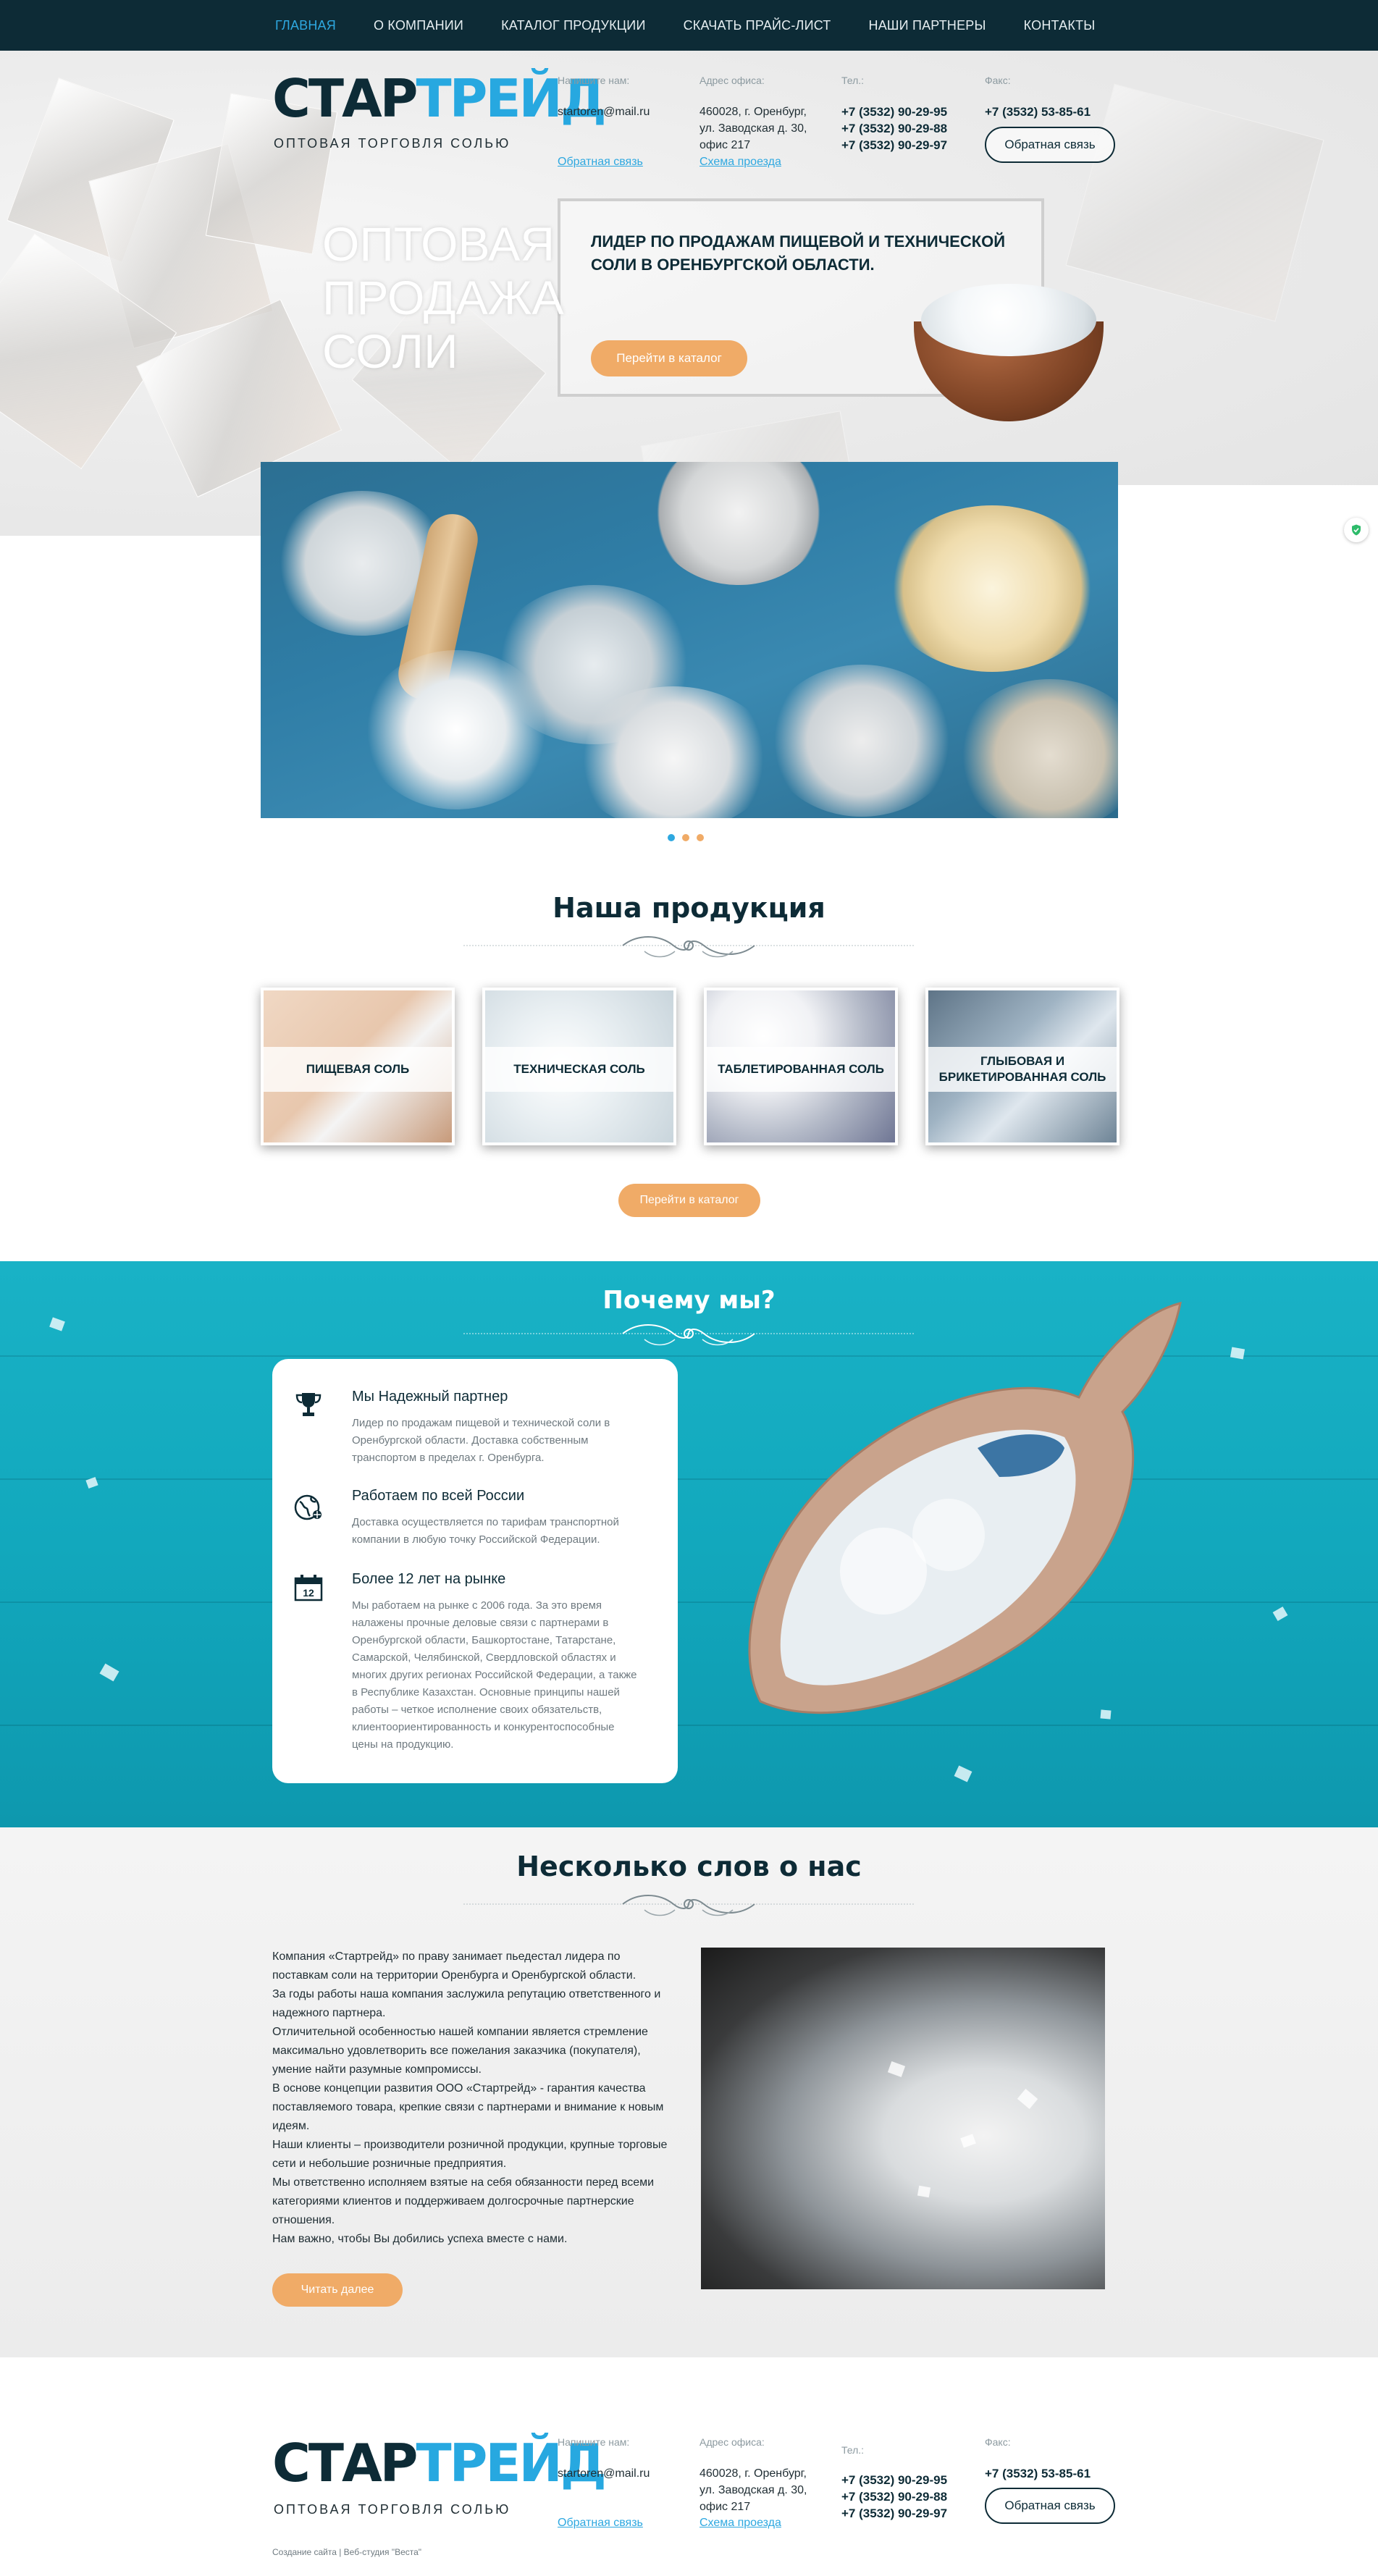  Describe the element at coordinates (740, 162) in the screenshot. I see `map-link: Схема проезда` at that location.